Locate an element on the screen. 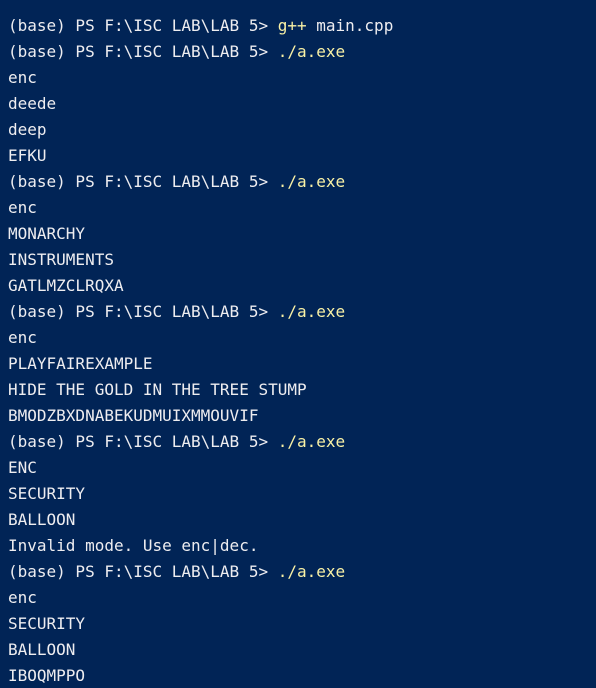 This screenshot has width=596, height=688. output-line: BMODZBXDNABEKUDMUIXMMOUVIF is located at coordinates (133, 415).